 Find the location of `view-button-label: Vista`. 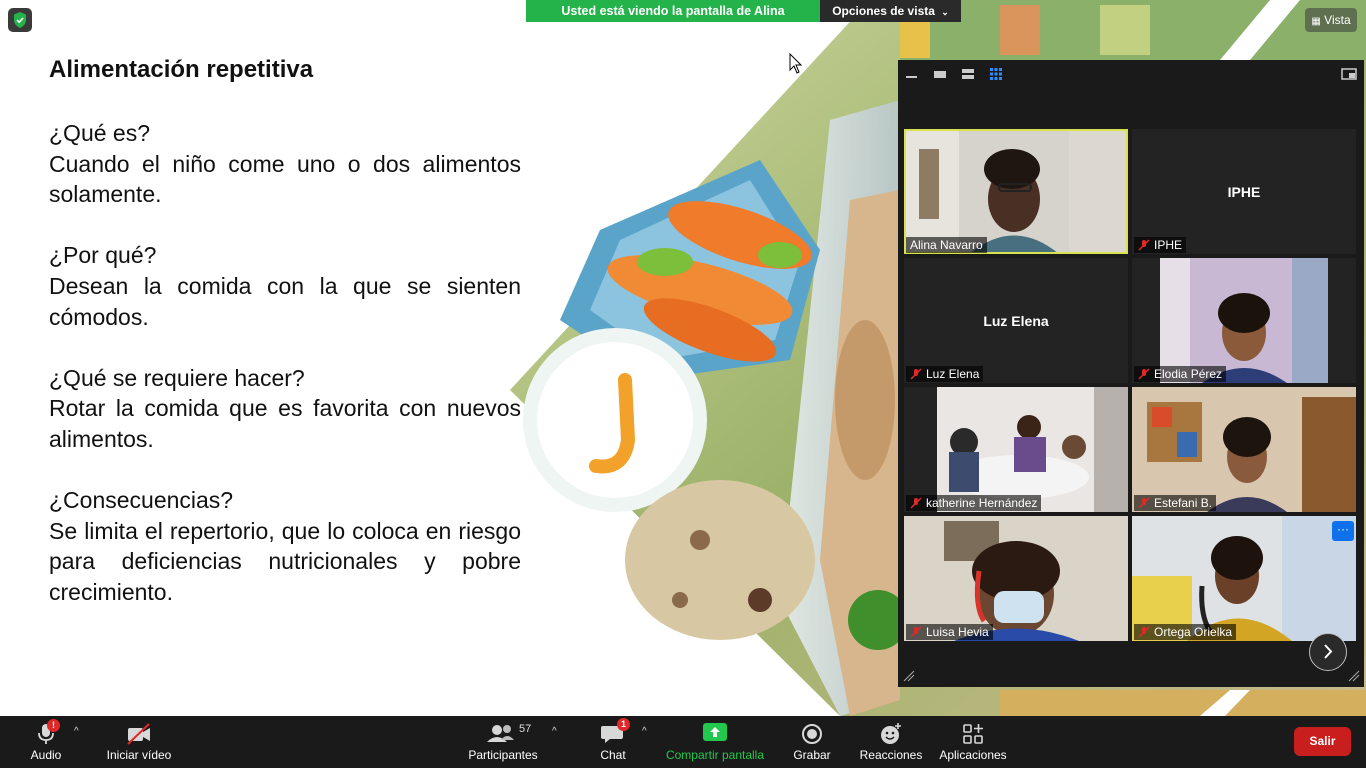

view-button-label: Vista is located at coordinates (1337, 20).